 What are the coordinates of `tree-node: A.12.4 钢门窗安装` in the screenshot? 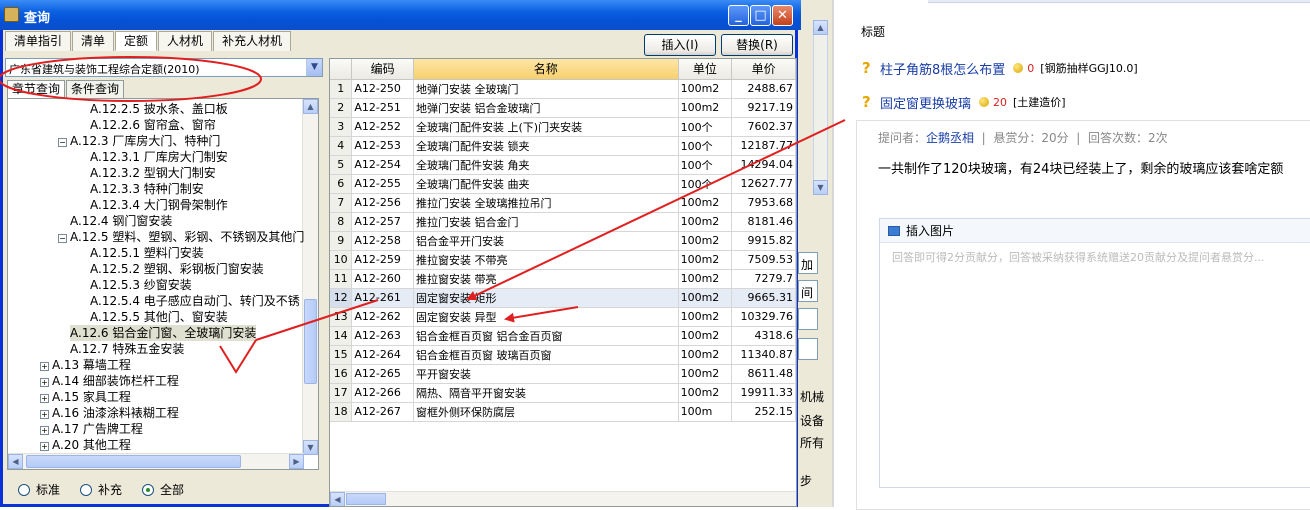 It's located at (121, 221).